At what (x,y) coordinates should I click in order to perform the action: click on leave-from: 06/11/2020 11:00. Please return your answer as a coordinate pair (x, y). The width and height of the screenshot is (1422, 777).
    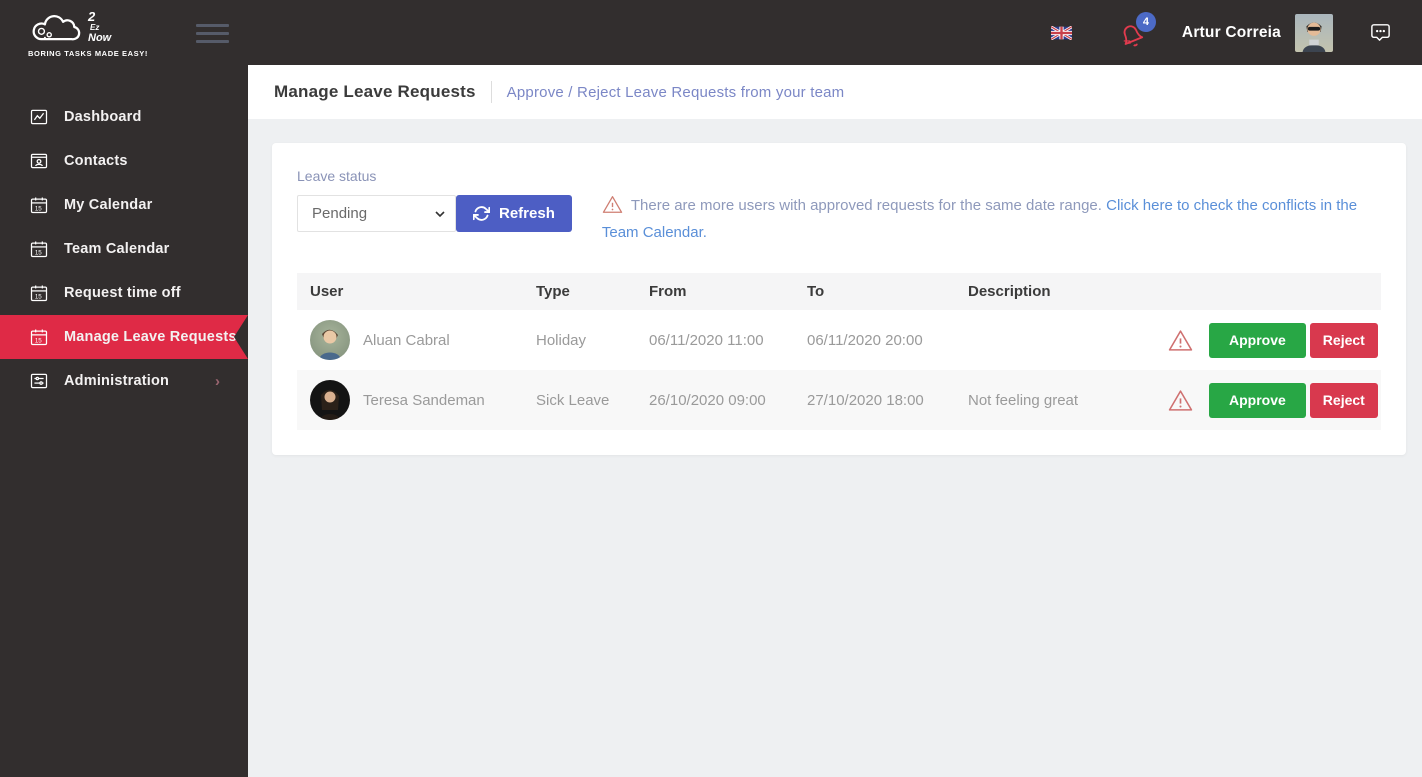
    Looking at the image, I should click on (706, 340).